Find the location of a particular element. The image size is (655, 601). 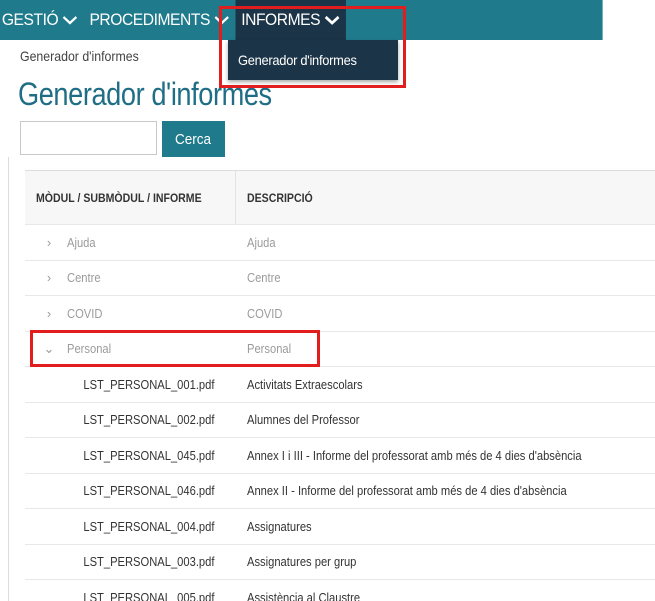

description-cell: Assistència al Claustre is located at coordinates (304, 595).